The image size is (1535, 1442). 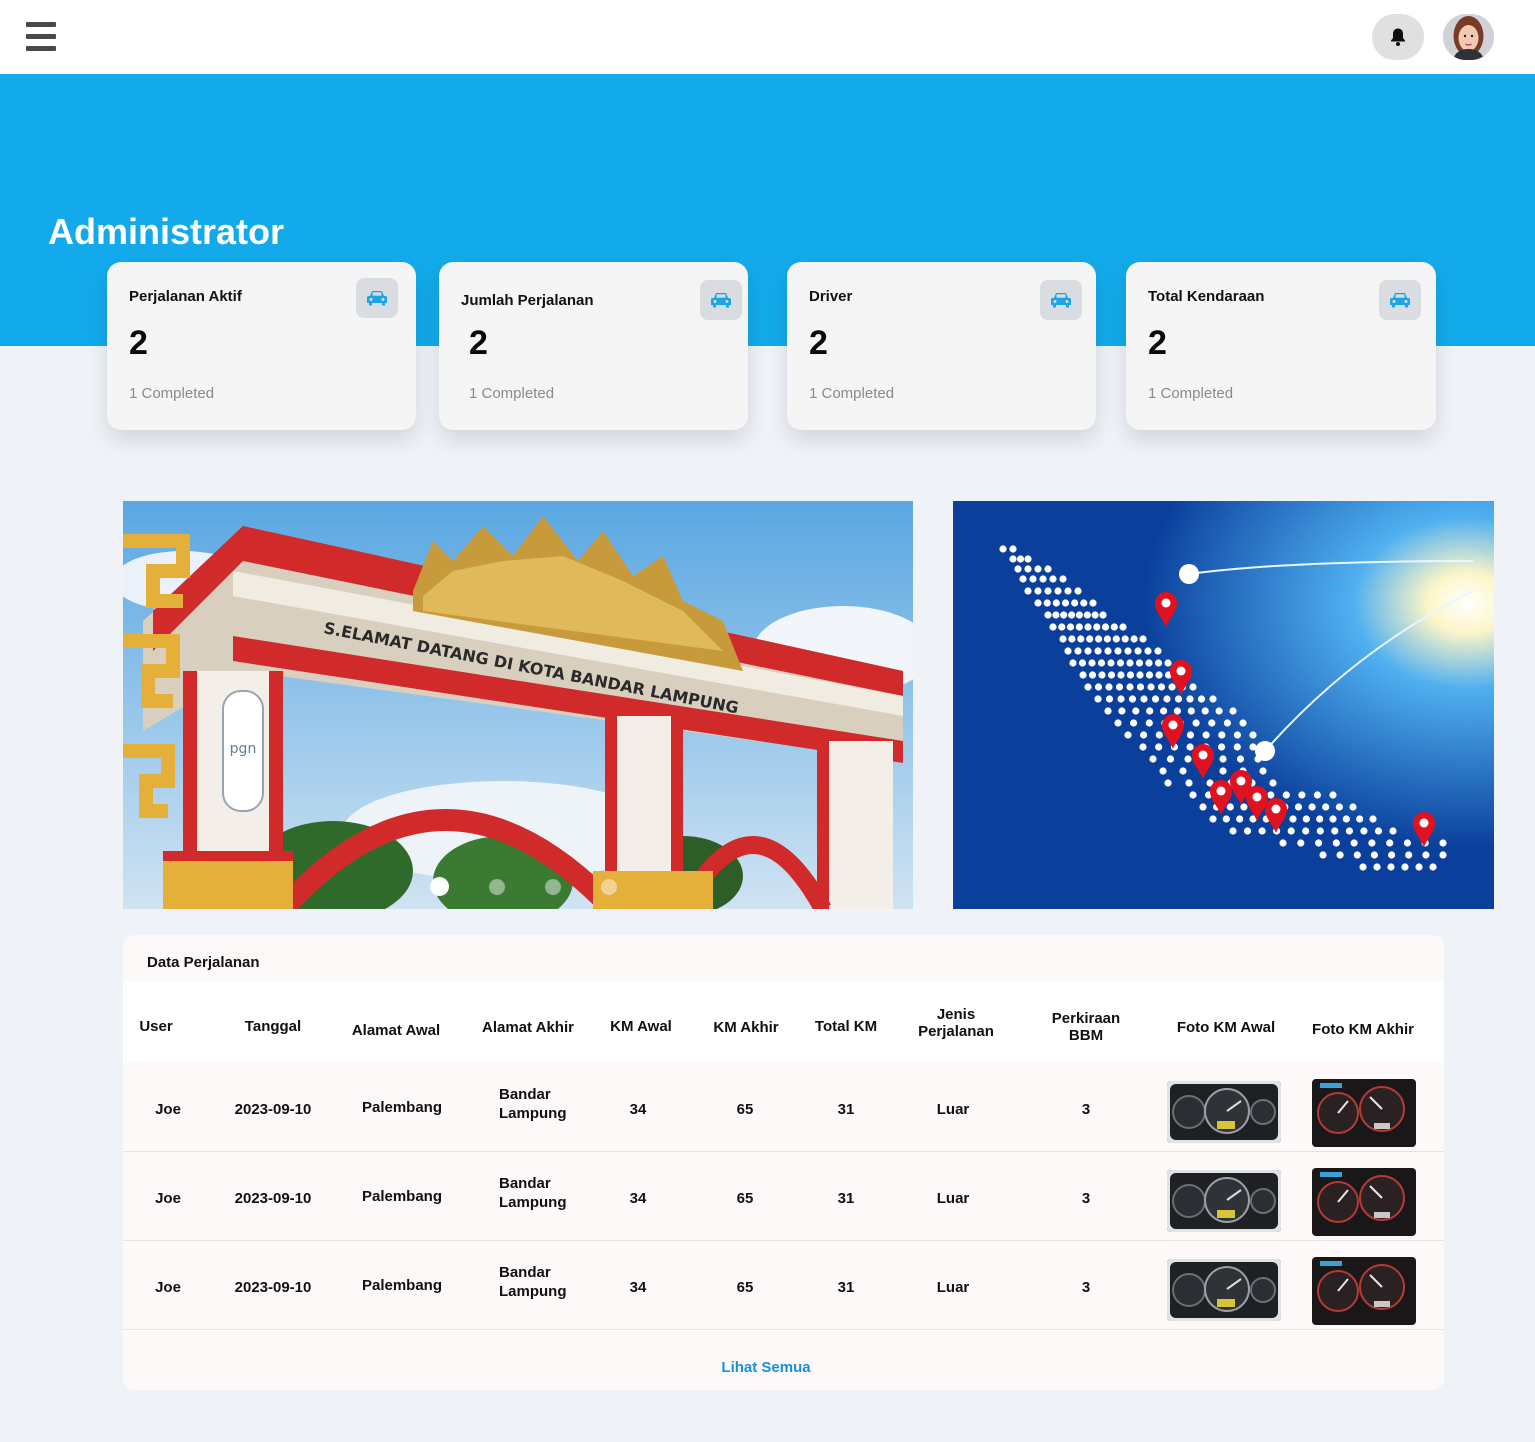 What do you see at coordinates (533, 1193) in the screenshot?
I see `cell-alamat-akhir: Bandar Lampung` at bounding box center [533, 1193].